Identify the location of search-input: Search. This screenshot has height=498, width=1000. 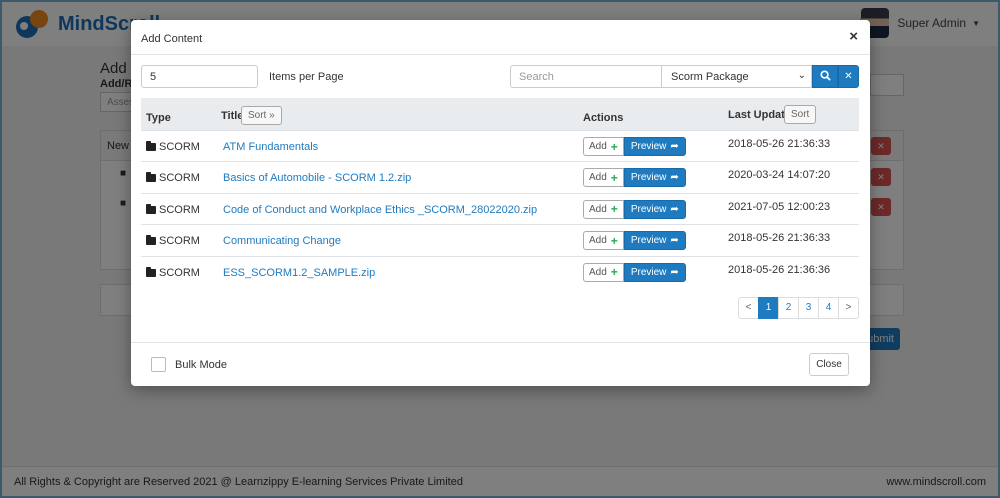
(586, 76).